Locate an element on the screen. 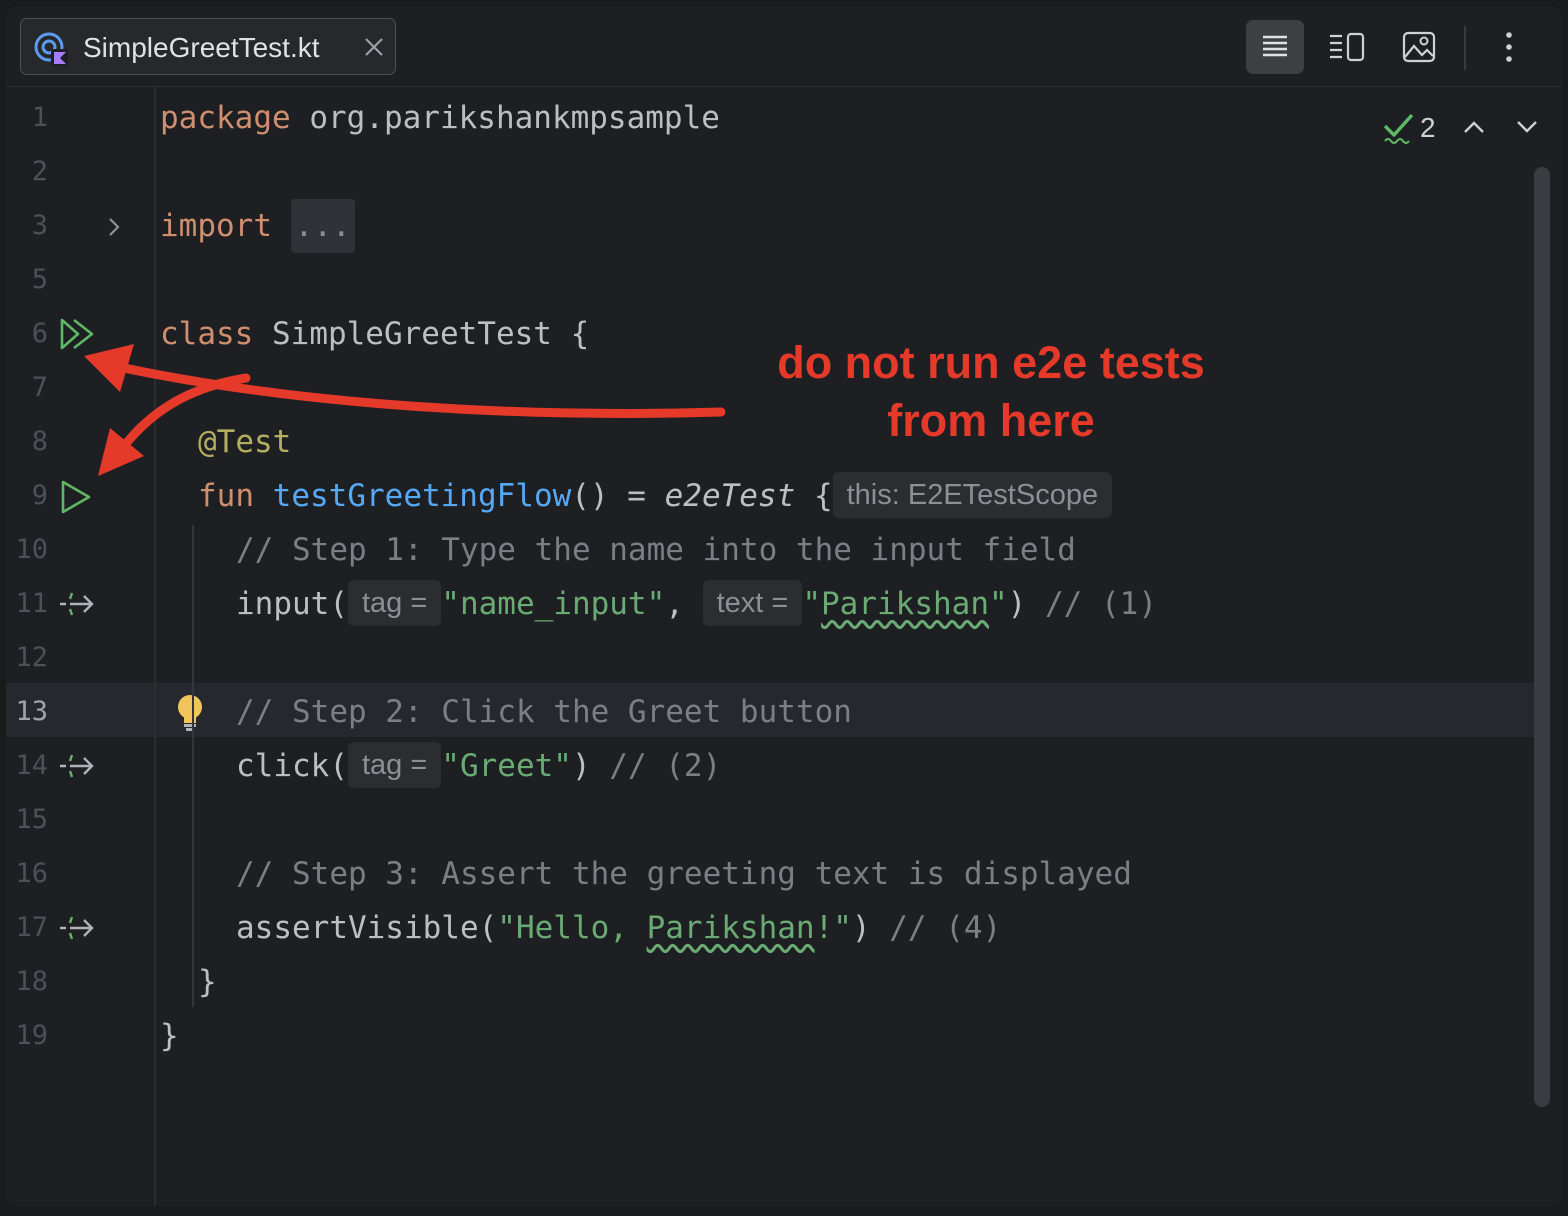  arrow-head is located at coordinates (109, 368).